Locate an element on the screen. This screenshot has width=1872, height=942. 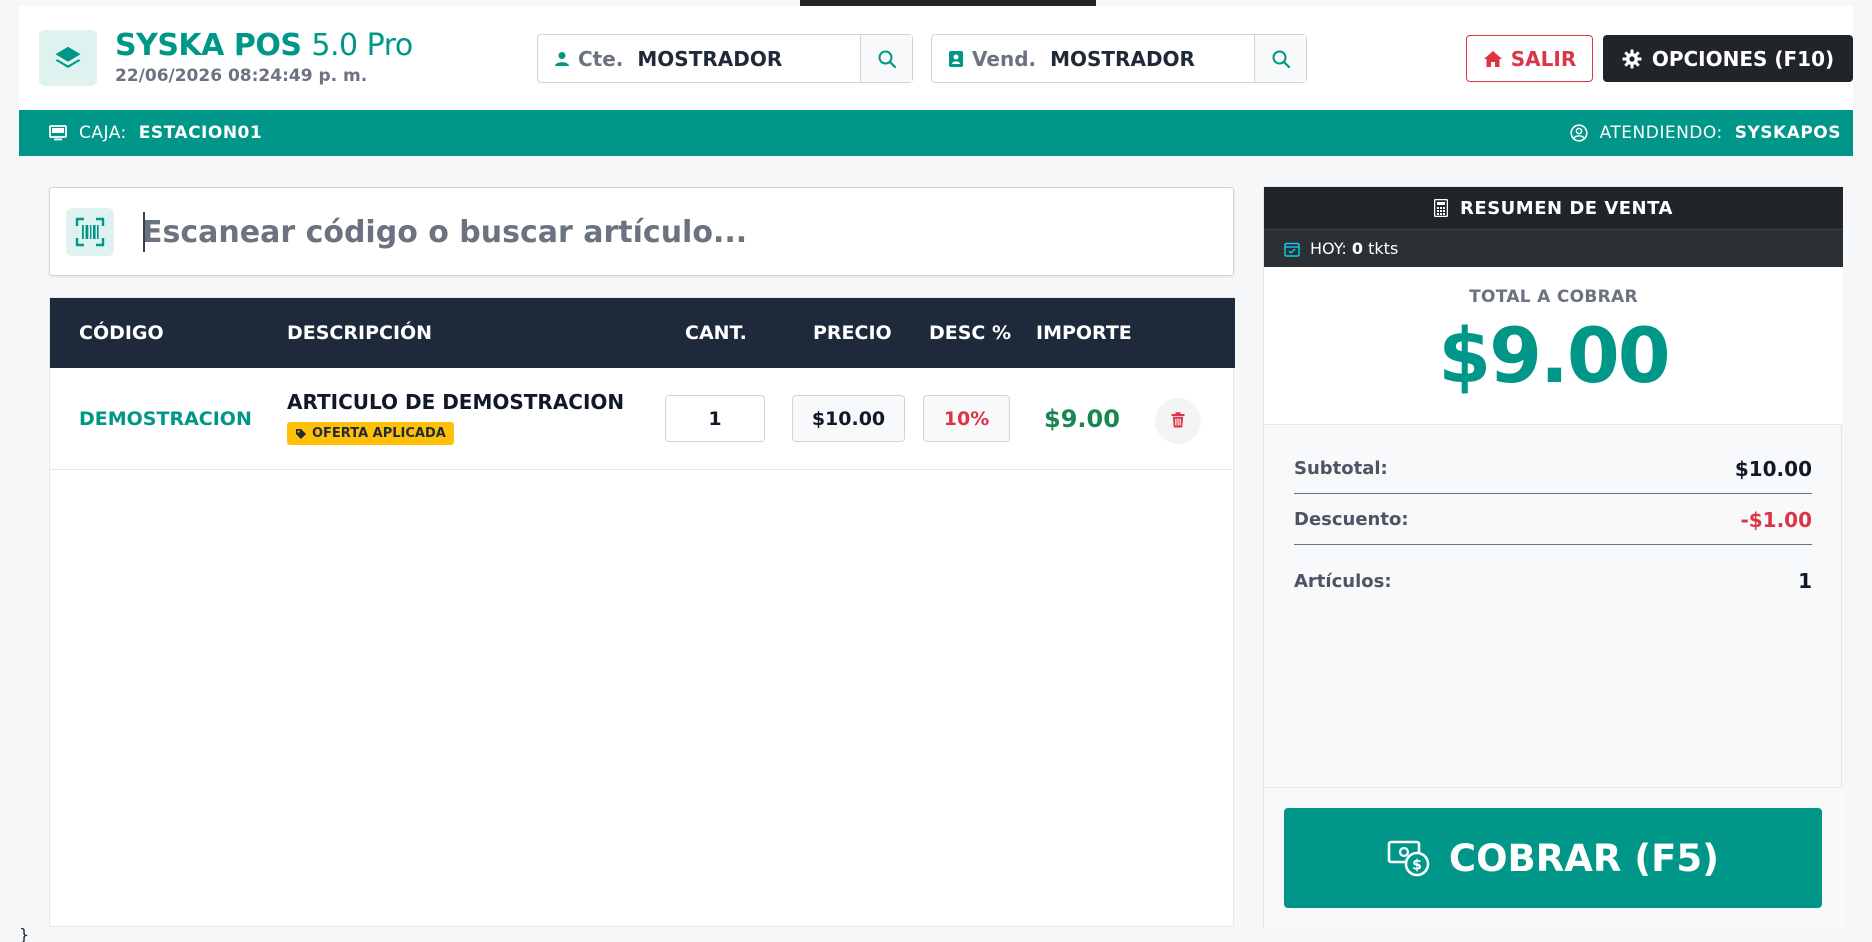
salir-button: SALIR is located at coordinates (1529, 58).